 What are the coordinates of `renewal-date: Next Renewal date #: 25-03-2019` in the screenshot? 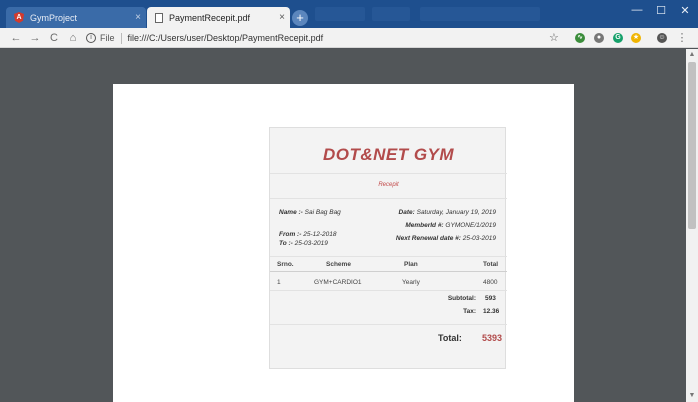 It's located at (446, 238).